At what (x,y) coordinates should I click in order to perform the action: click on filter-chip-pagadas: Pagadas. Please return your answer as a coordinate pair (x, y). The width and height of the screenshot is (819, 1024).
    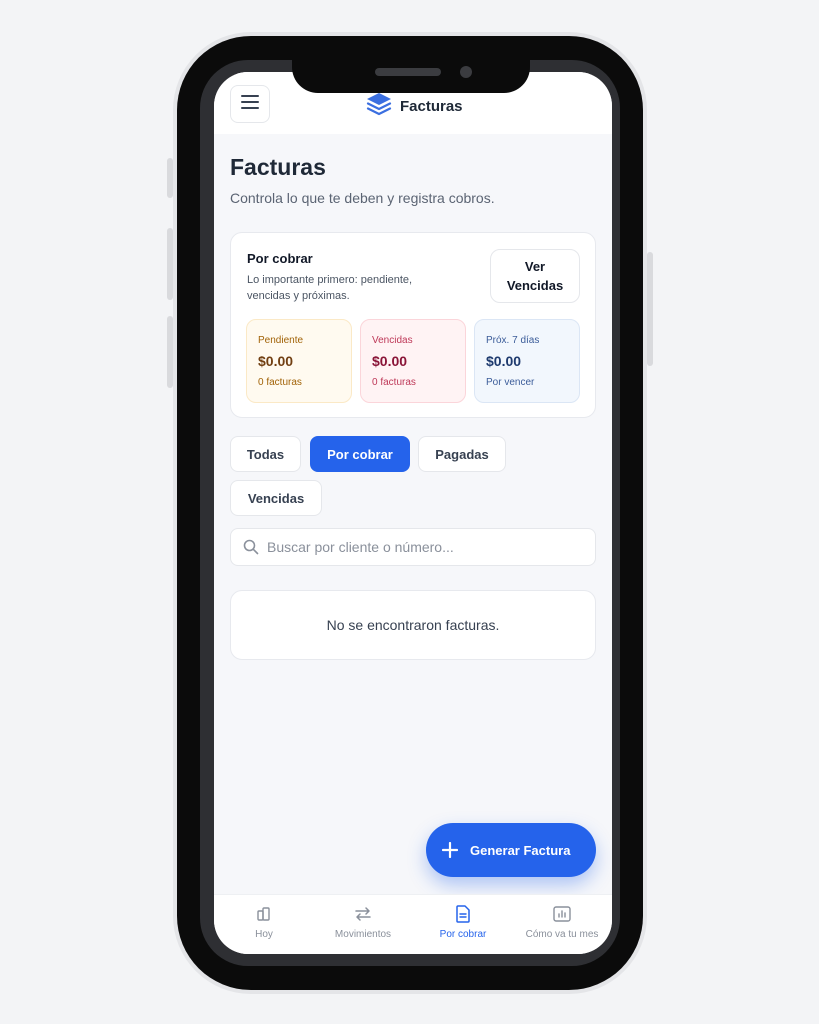
    Looking at the image, I should click on (462, 454).